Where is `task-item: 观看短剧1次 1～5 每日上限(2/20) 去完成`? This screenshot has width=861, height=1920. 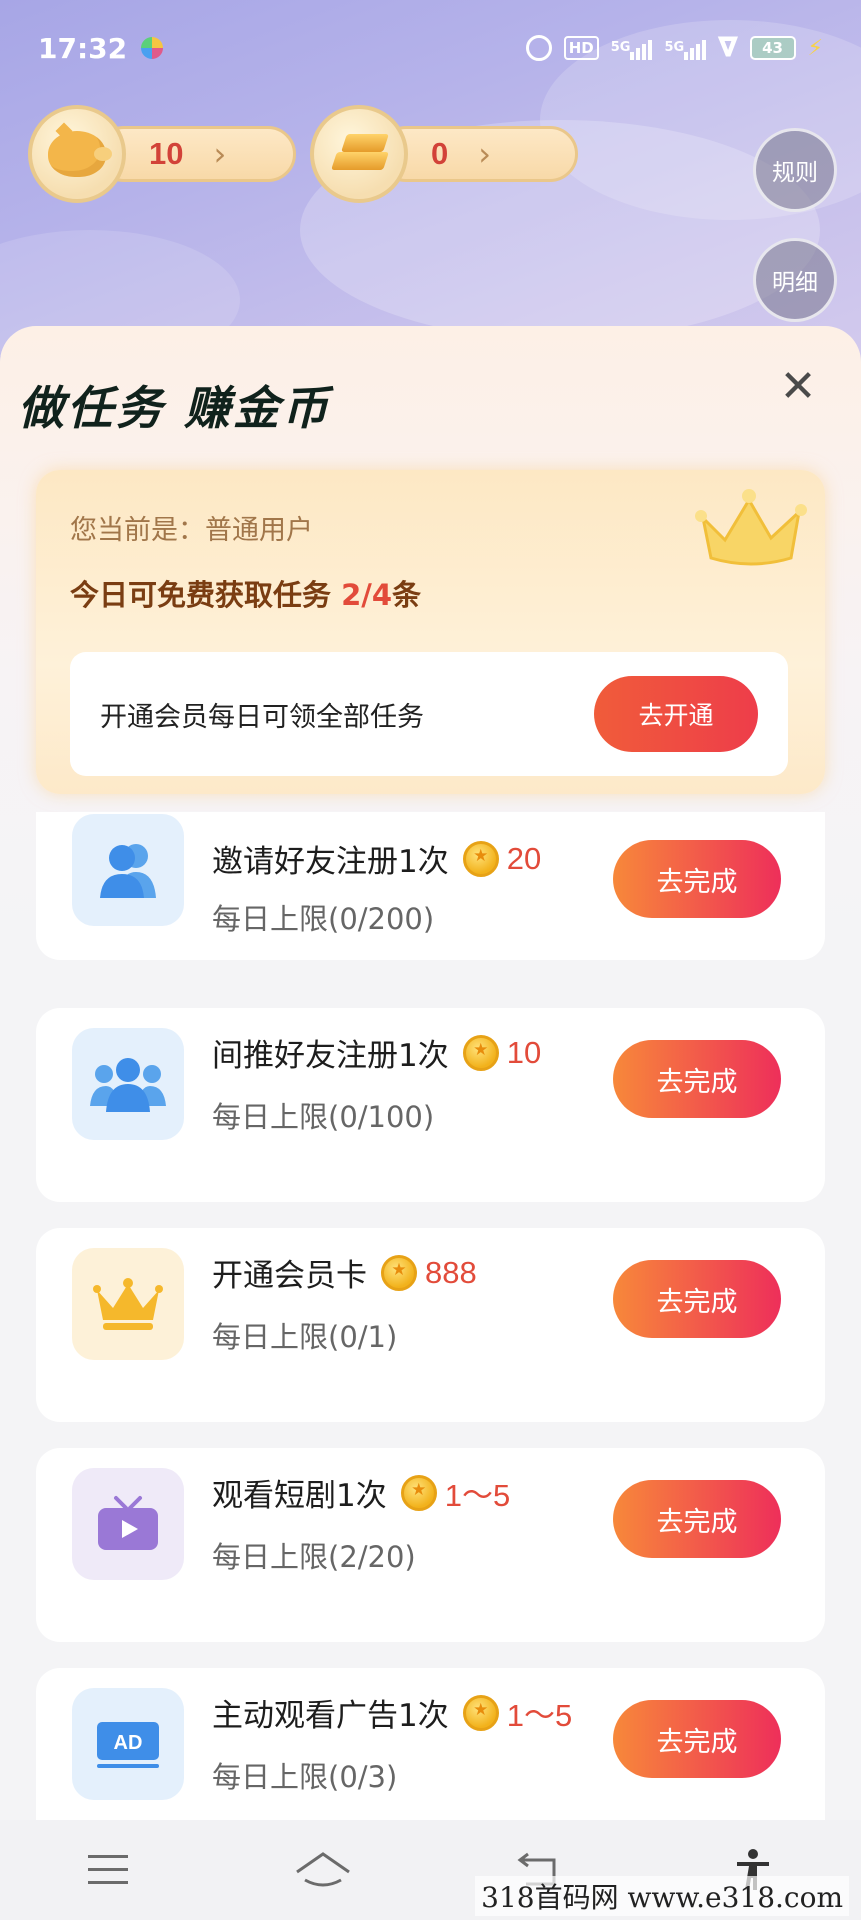
task-item: 观看短剧1次 1～5 每日上限(2/20) 去完成 is located at coordinates (430, 1545).